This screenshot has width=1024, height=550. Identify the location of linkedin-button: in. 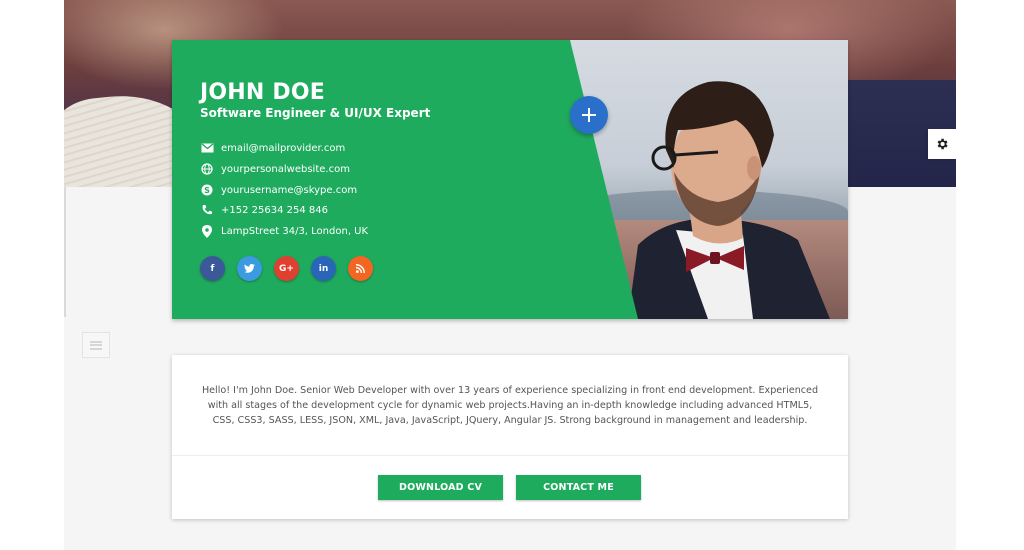
(323, 268).